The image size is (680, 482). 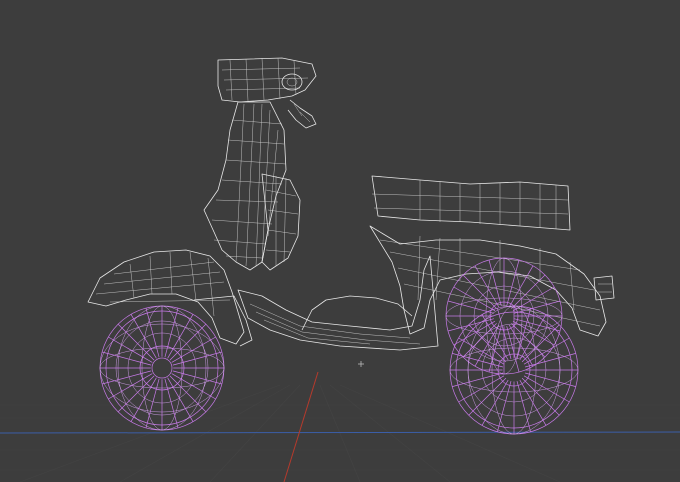 What do you see at coordinates (471, 203) in the screenshot?
I see `luggage-rack` at bounding box center [471, 203].